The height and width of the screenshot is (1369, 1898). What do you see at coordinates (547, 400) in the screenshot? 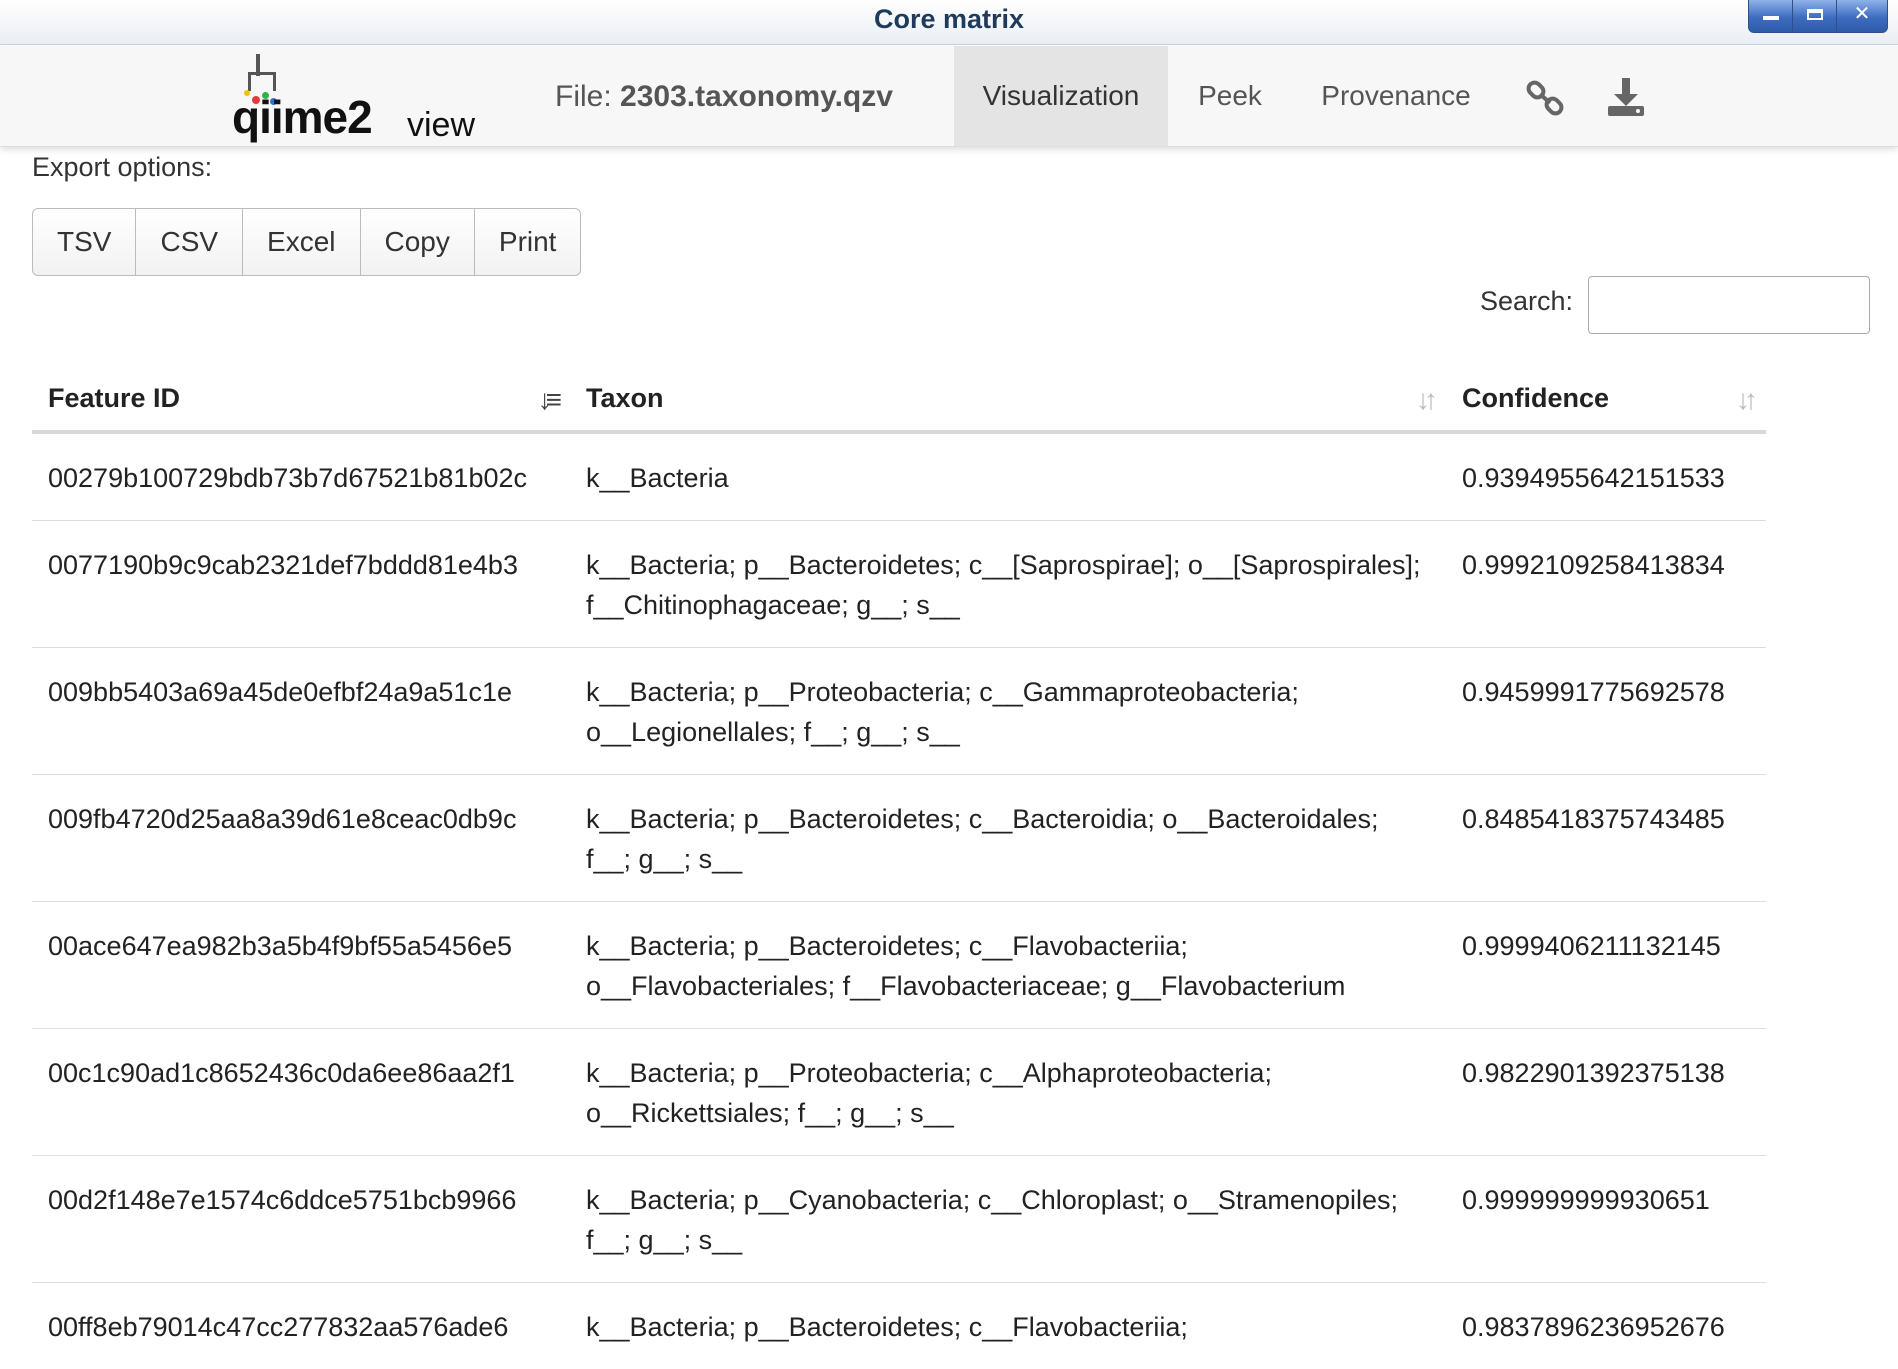
I see `sort-ascending-icon: ↓≡` at bounding box center [547, 400].